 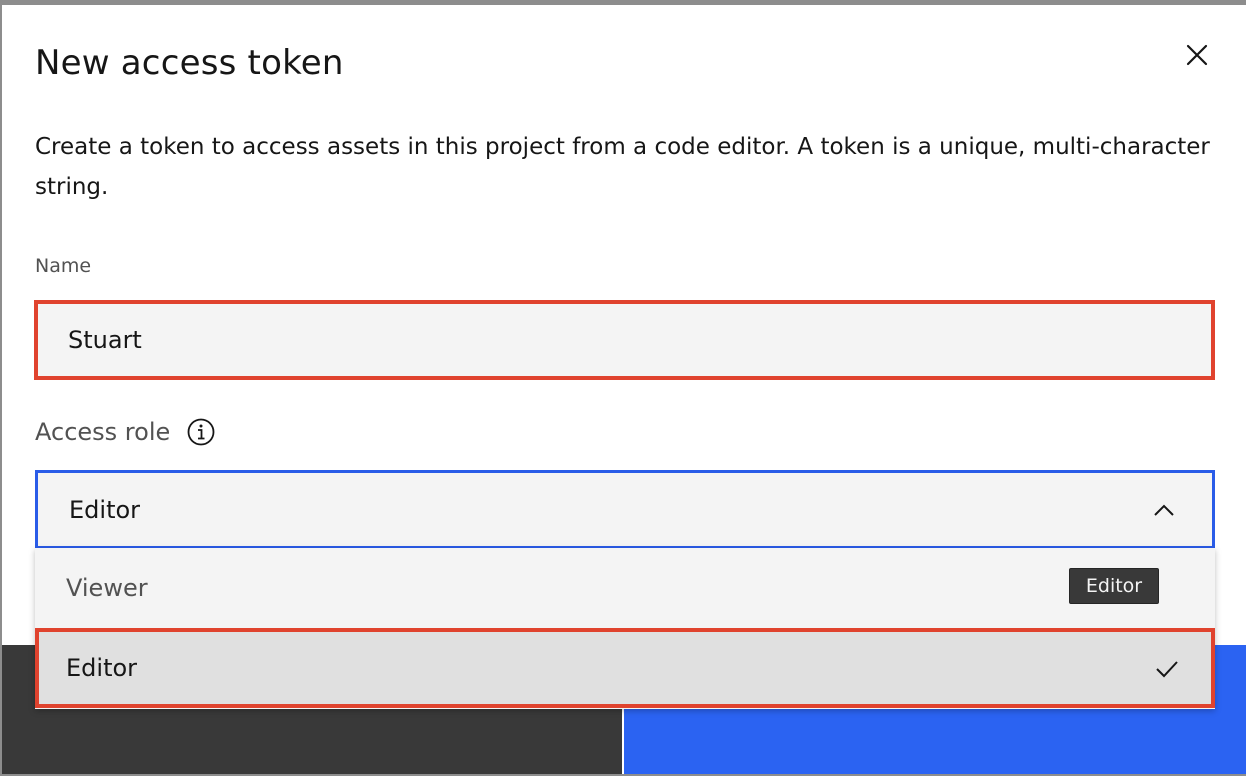 What do you see at coordinates (189, 63) in the screenshot?
I see `dialog-title: New access token` at bounding box center [189, 63].